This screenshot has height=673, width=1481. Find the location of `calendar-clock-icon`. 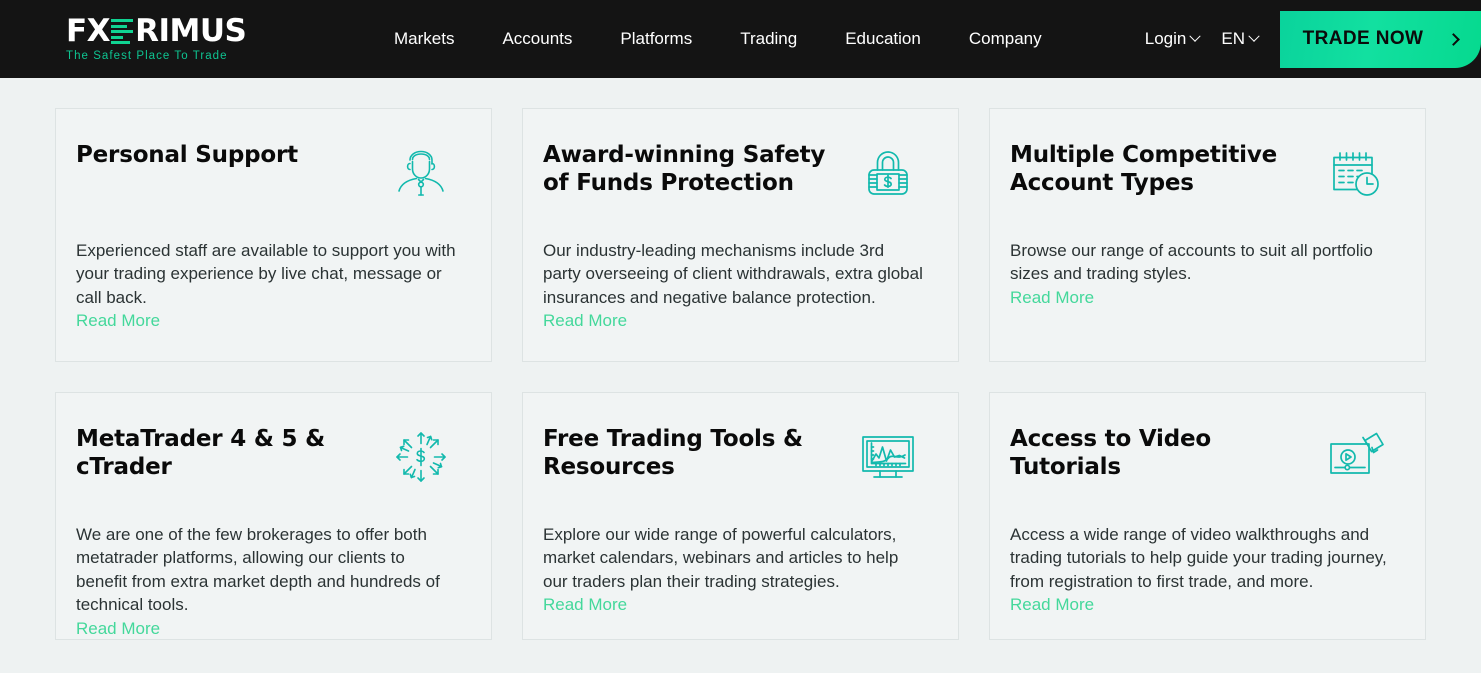

calendar-clock-icon is located at coordinates (1355, 173).